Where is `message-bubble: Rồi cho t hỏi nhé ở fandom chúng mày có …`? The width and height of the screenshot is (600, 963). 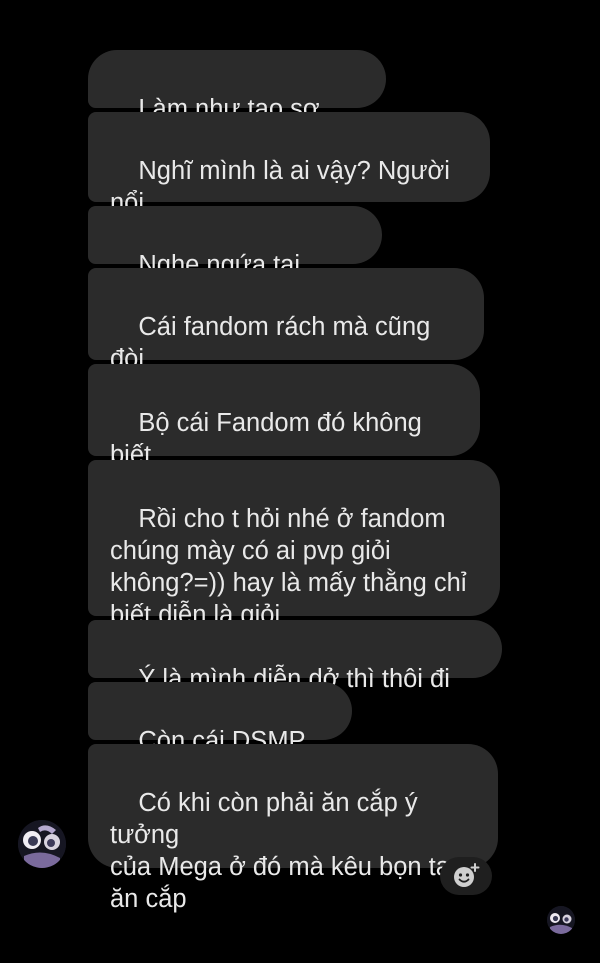
message-bubble: Rồi cho t hỏi nhé ở fandom chúng mày có … is located at coordinates (294, 544).